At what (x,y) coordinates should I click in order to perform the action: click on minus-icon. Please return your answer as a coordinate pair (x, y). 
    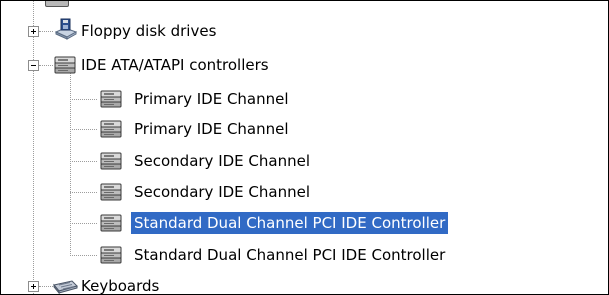
    Looking at the image, I should click on (33, 65).